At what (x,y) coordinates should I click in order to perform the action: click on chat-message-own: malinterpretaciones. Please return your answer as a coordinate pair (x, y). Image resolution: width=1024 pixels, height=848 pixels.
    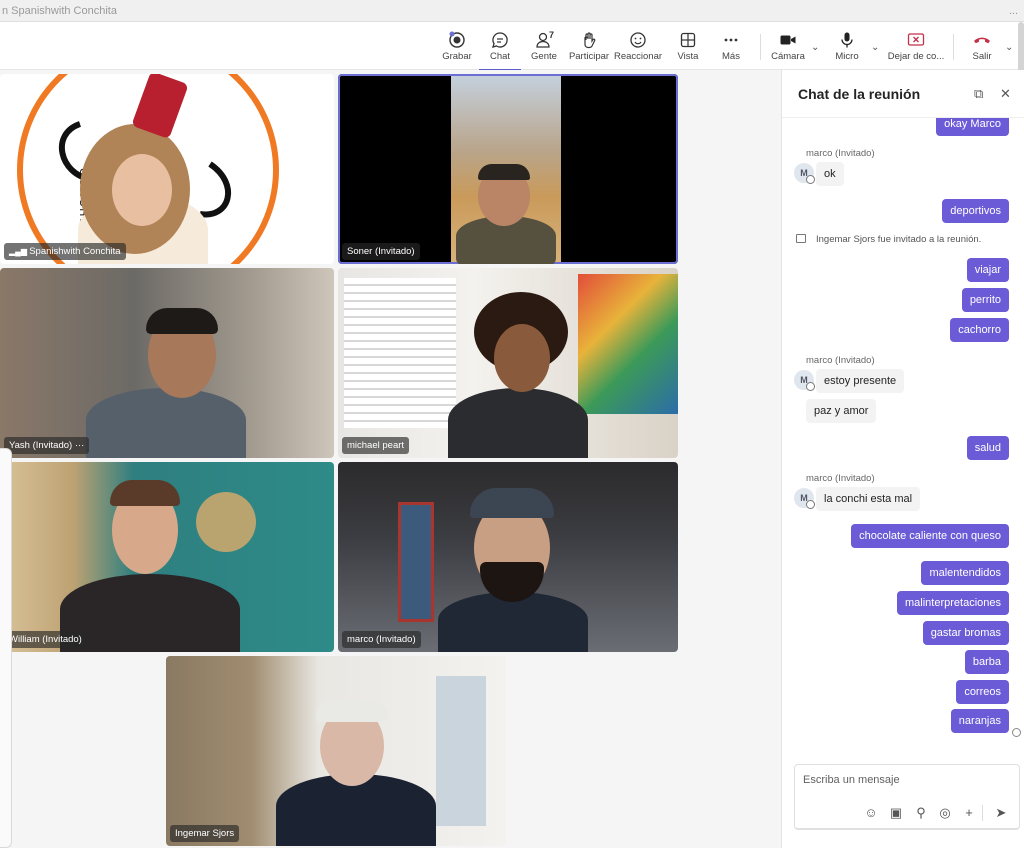
    Looking at the image, I should click on (953, 603).